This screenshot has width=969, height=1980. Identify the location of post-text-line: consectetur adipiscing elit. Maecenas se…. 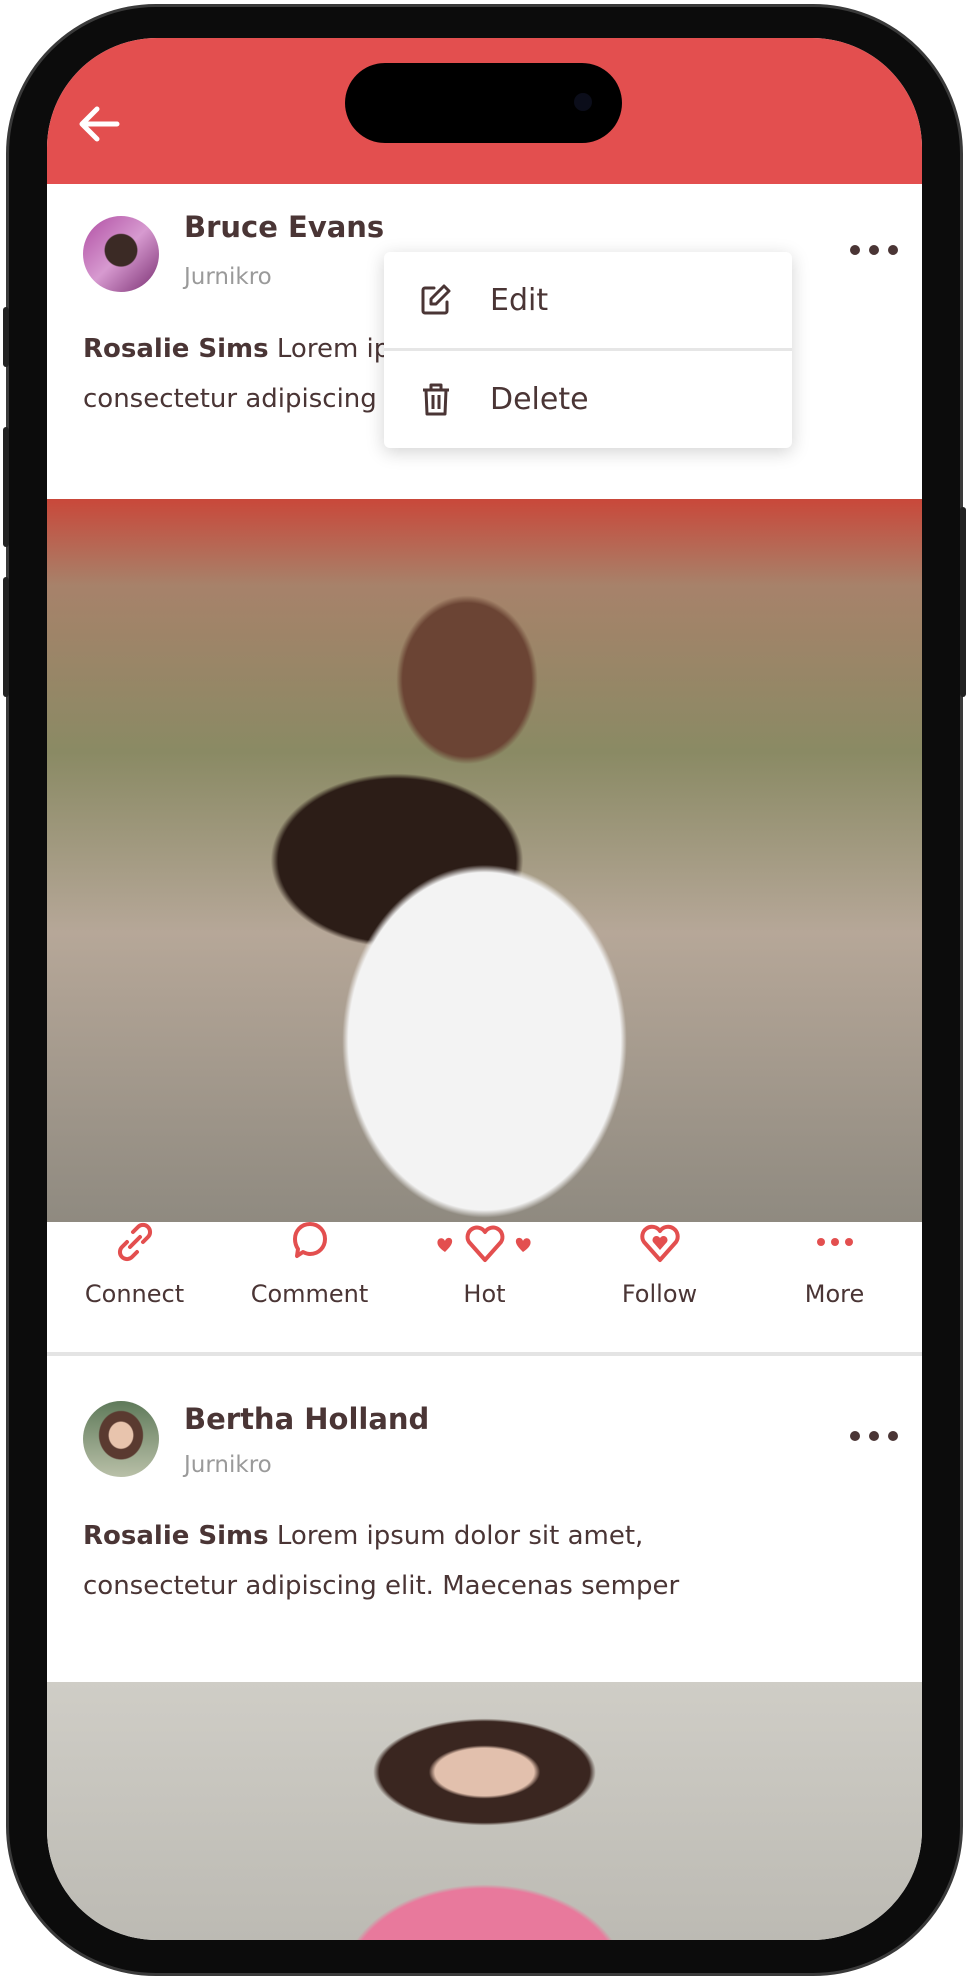
(381, 1586).